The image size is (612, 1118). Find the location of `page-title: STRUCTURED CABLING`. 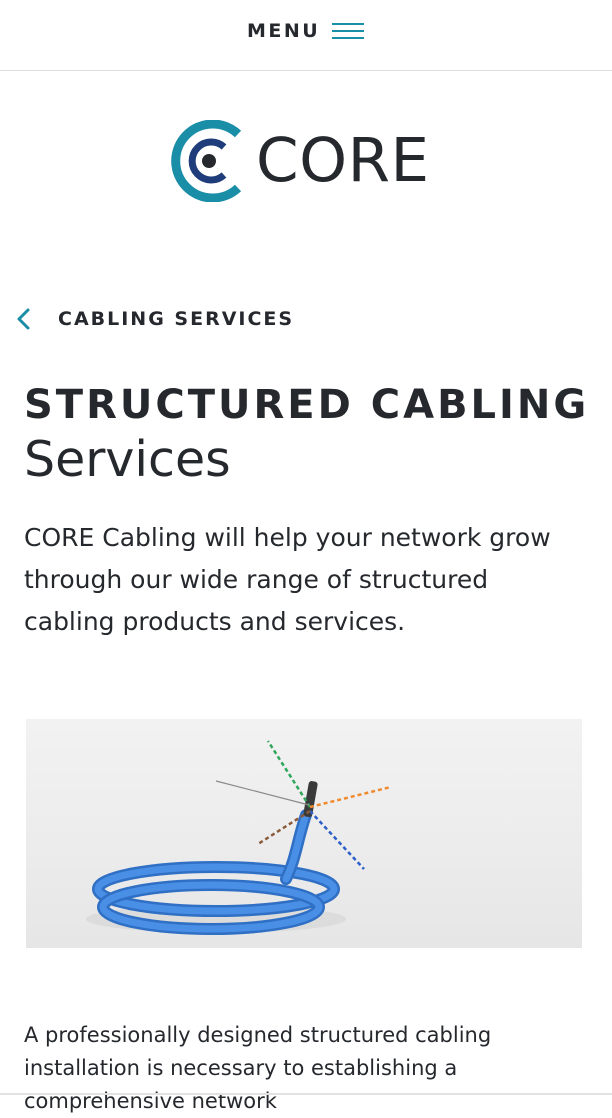

page-title: STRUCTURED CABLING is located at coordinates (307, 405).